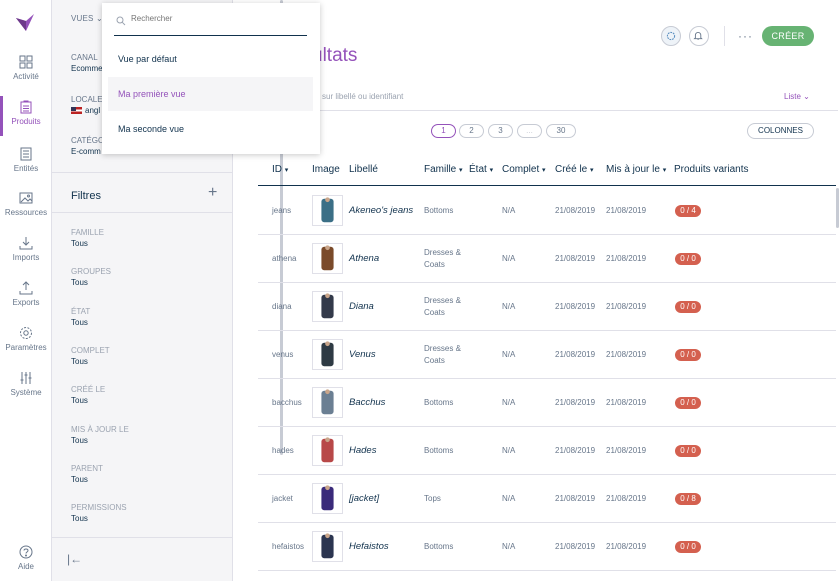 The width and height of the screenshot is (840, 581). I want to click on cell-id: bacchus, so click(287, 402).